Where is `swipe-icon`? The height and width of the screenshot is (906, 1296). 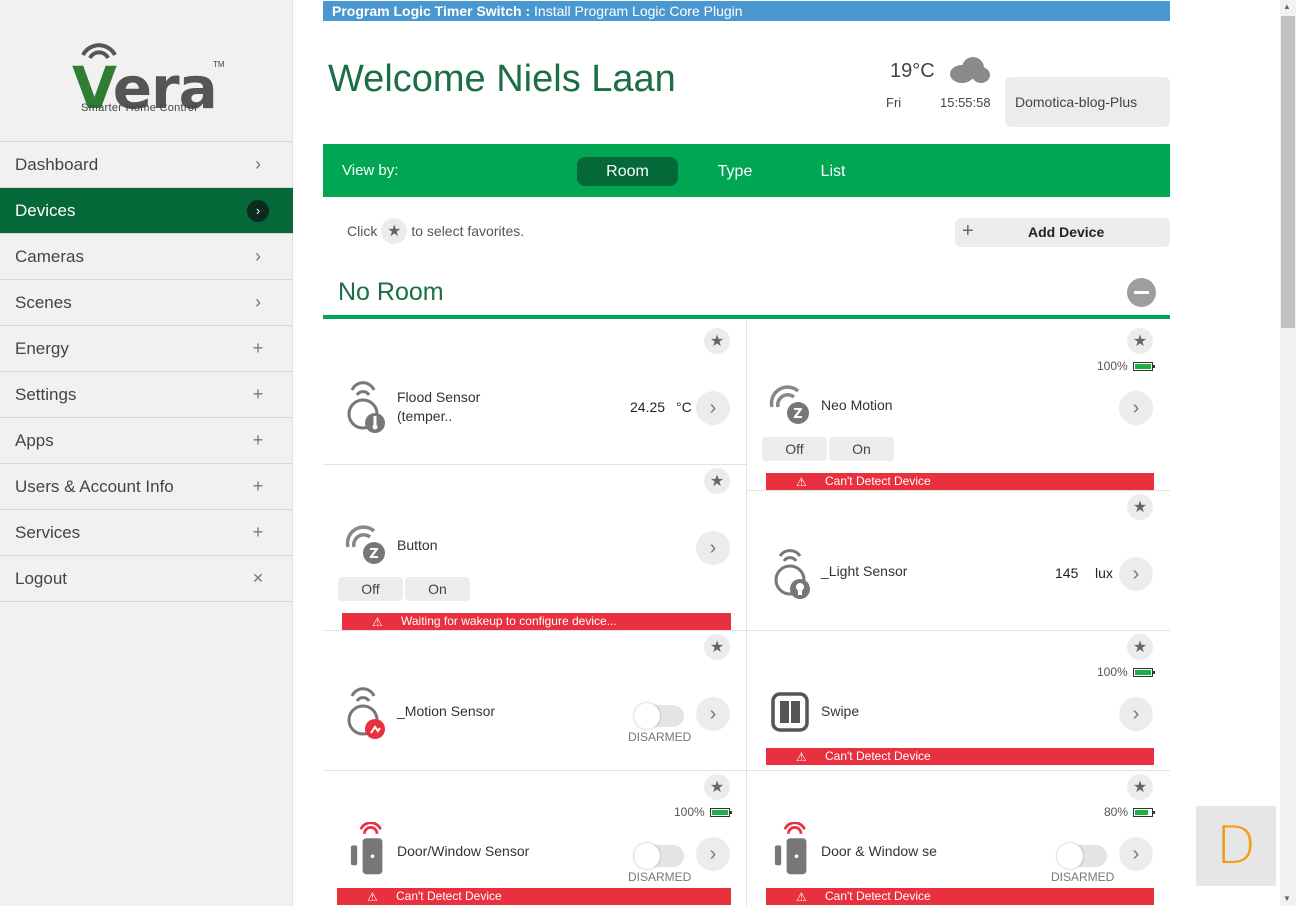
swipe-icon is located at coordinates (790, 712).